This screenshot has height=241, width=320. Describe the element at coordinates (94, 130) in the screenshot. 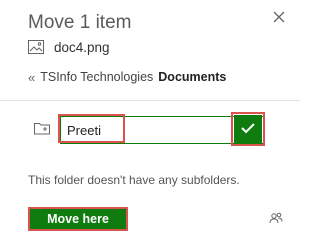

I see `folder-name-input` at that location.